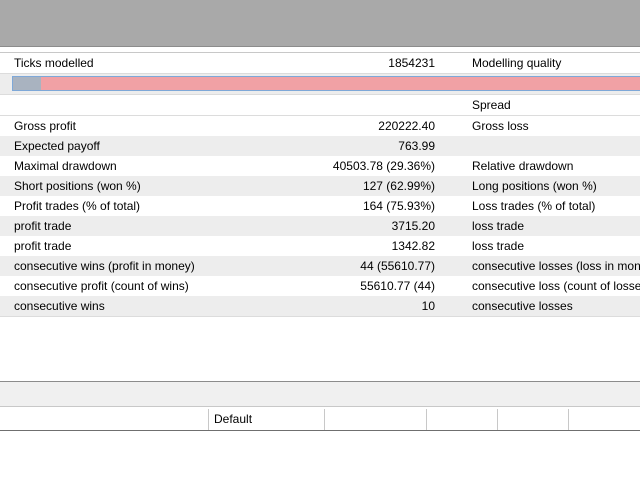  Describe the element at coordinates (320, 420) in the screenshot. I see `grid-row: Default` at that location.